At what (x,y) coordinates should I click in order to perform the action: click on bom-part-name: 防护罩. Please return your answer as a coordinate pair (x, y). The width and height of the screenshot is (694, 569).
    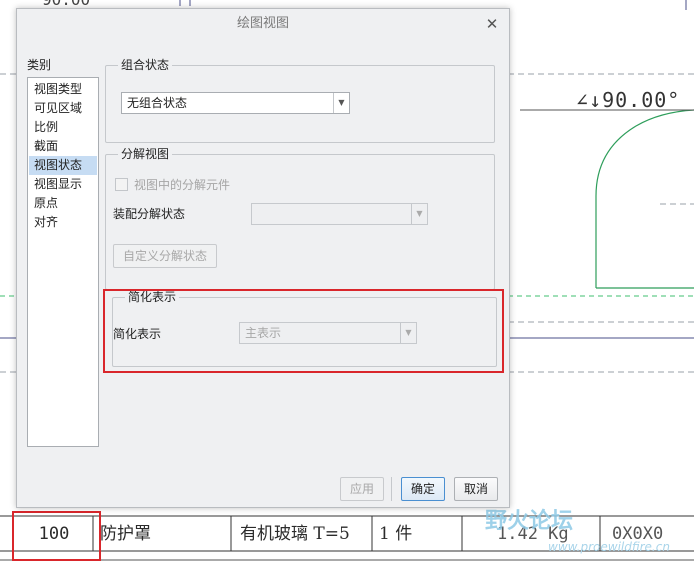
    Looking at the image, I should click on (125, 534).